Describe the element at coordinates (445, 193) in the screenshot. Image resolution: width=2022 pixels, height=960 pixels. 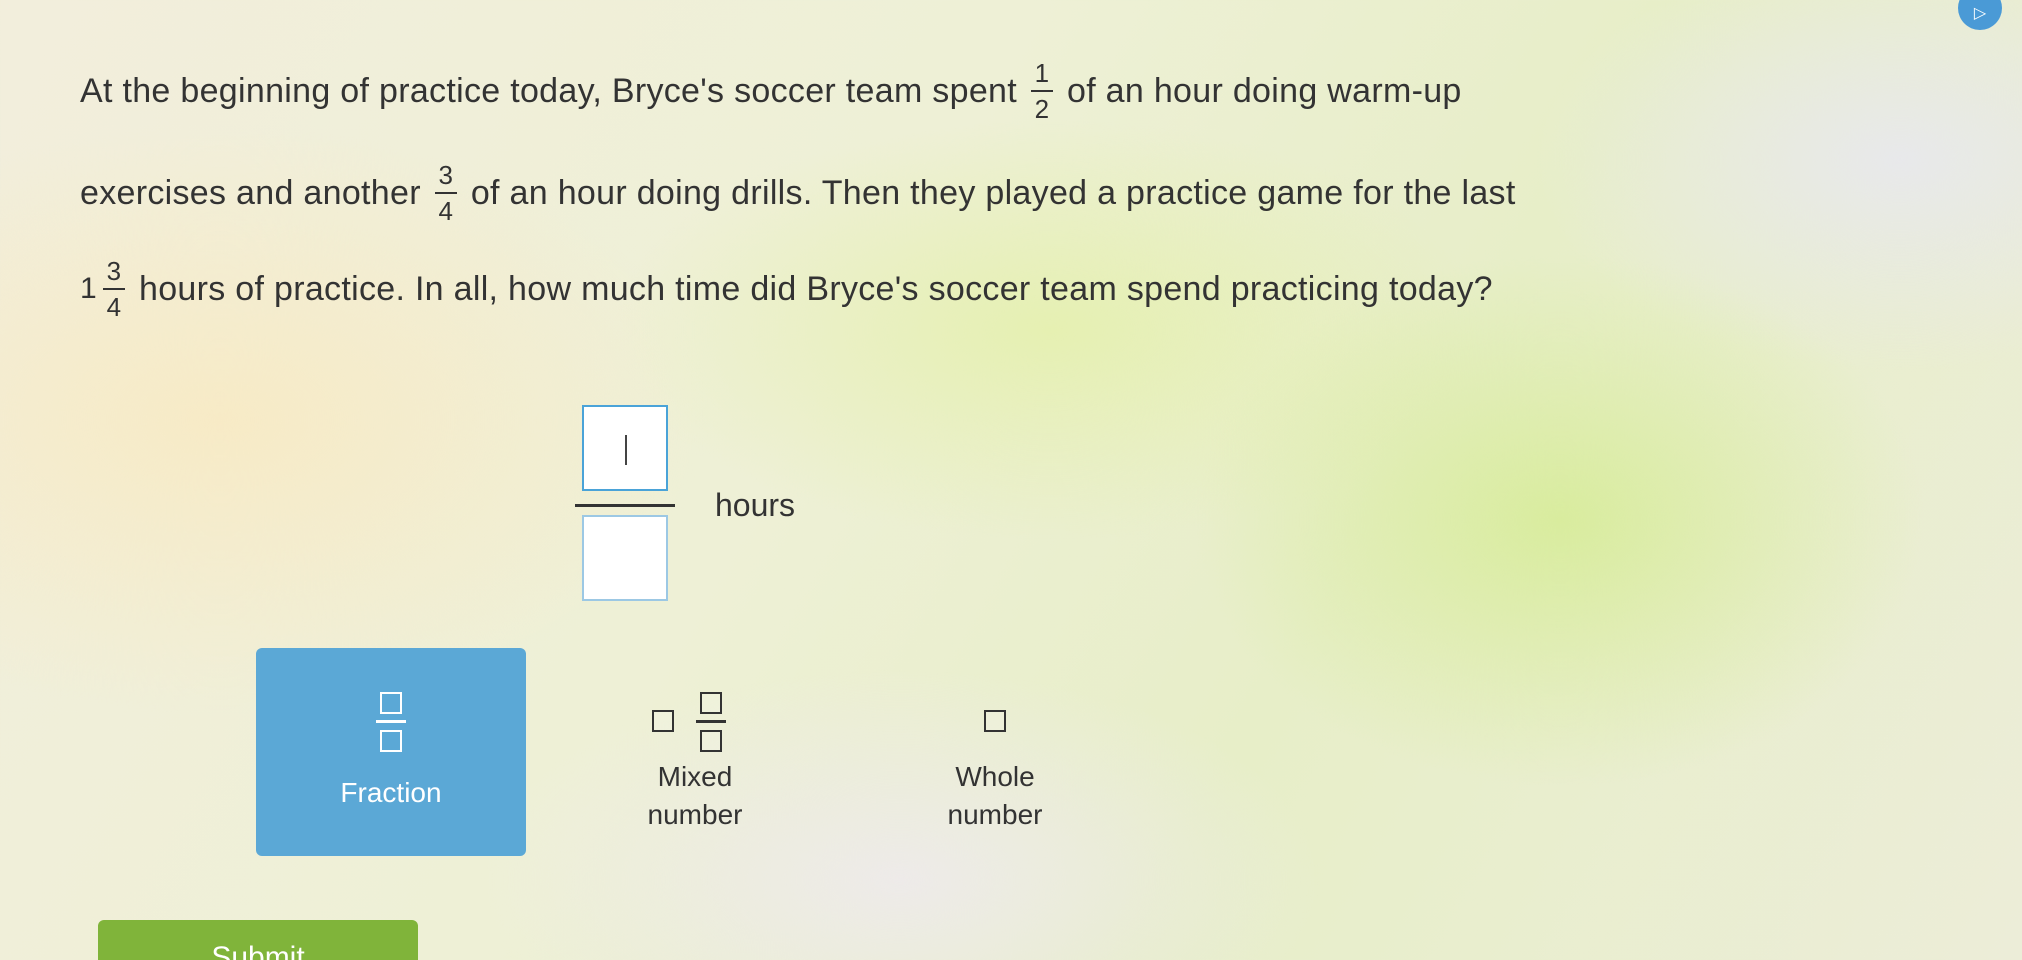
I see `fraction-three-fourths: 3 4` at that location.